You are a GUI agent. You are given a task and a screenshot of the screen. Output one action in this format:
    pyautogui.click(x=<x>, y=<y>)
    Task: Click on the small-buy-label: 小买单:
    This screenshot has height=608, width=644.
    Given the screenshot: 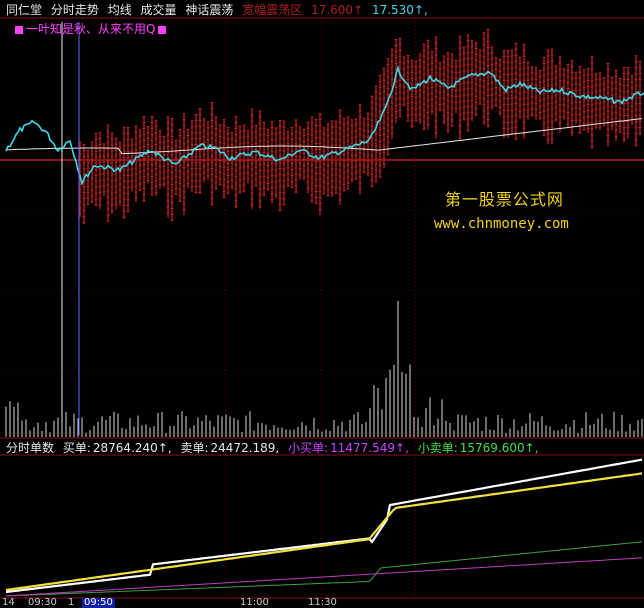 What is the action you would take?
    pyautogui.click(x=308, y=448)
    